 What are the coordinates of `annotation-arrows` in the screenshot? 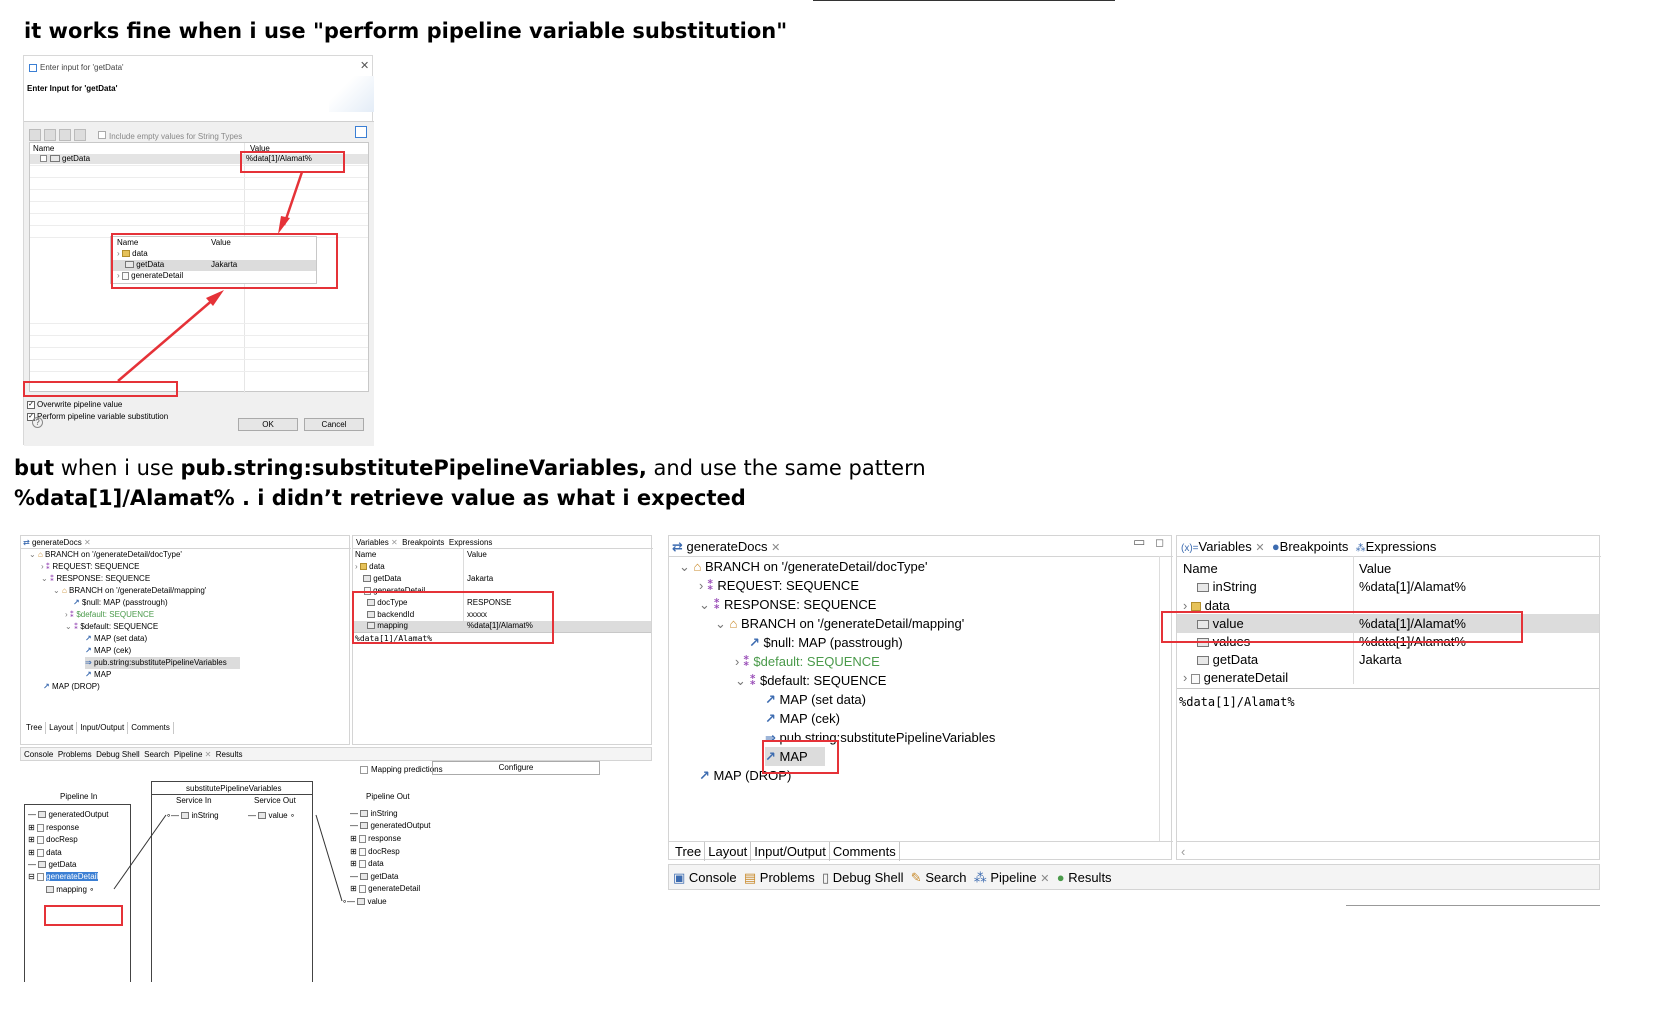 It's located at (210, 276).